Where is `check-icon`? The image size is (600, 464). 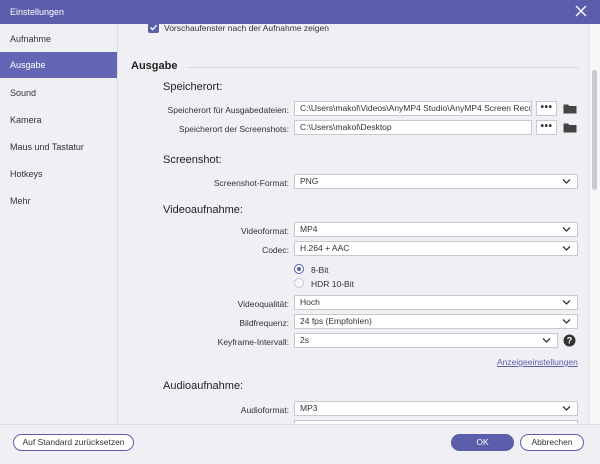 check-icon is located at coordinates (154, 27).